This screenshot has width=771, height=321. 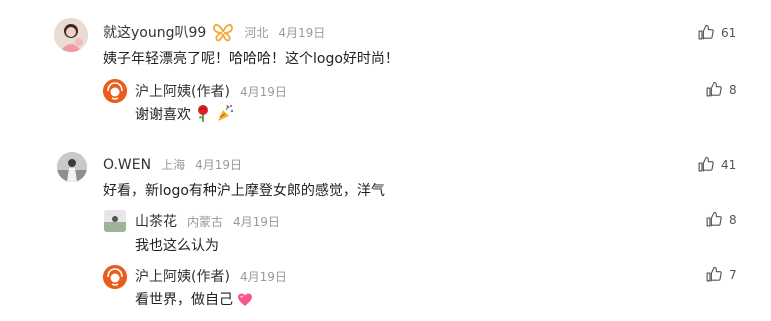 What do you see at coordinates (729, 32) in the screenshot?
I see `like-count: 61` at bounding box center [729, 32].